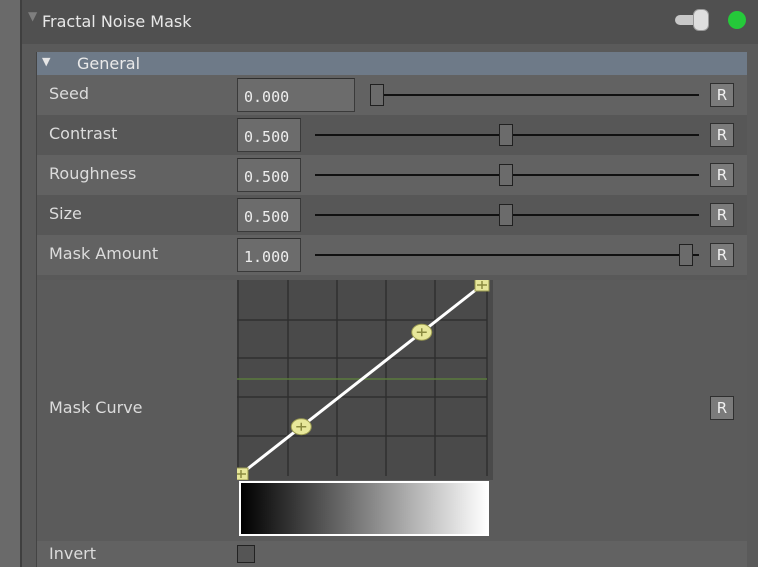  Describe the element at coordinates (722, 175) in the screenshot. I see `roughness-reset-button: R` at that location.